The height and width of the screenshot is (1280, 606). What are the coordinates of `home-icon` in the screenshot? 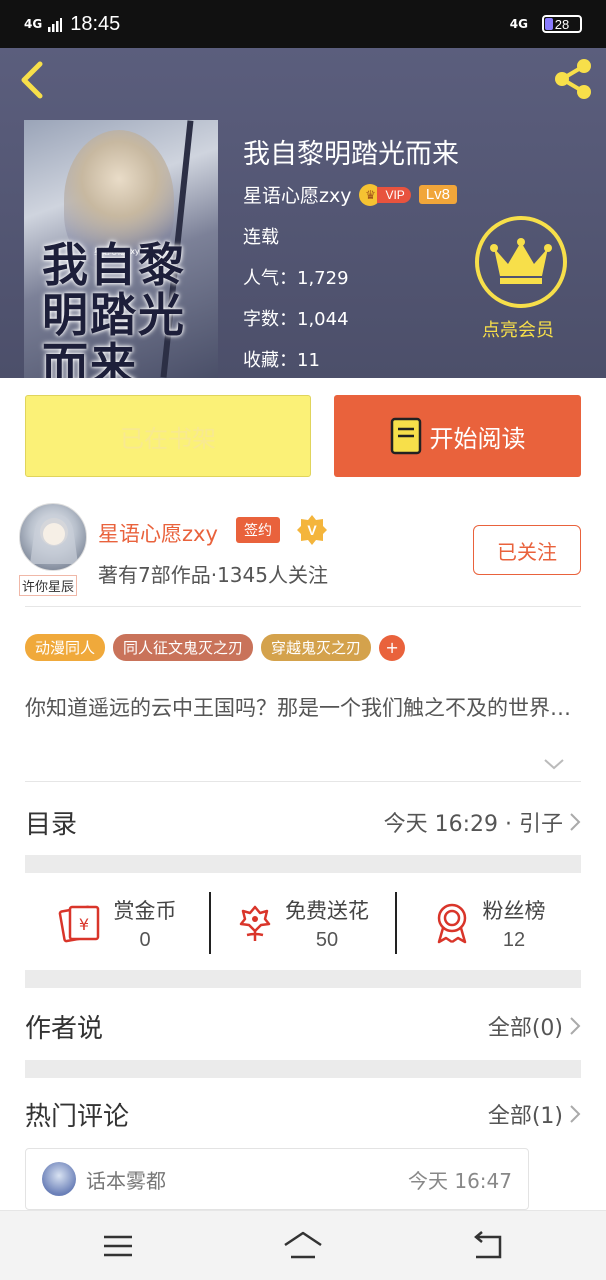 It's located at (303, 1245).